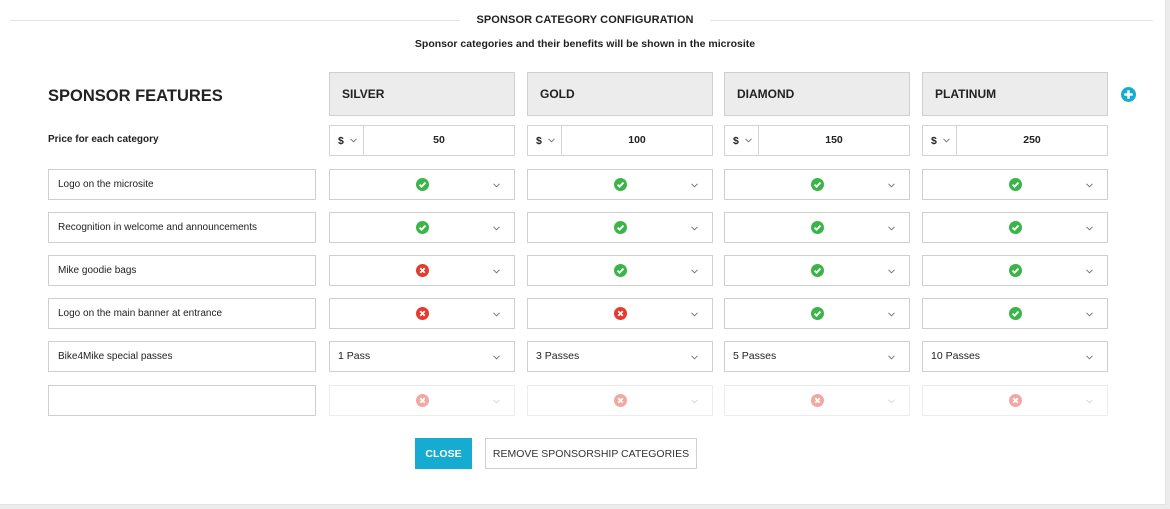  What do you see at coordinates (182, 227) in the screenshot?
I see `feature-name-input: Recognition in welcome and announcements` at bounding box center [182, 227].